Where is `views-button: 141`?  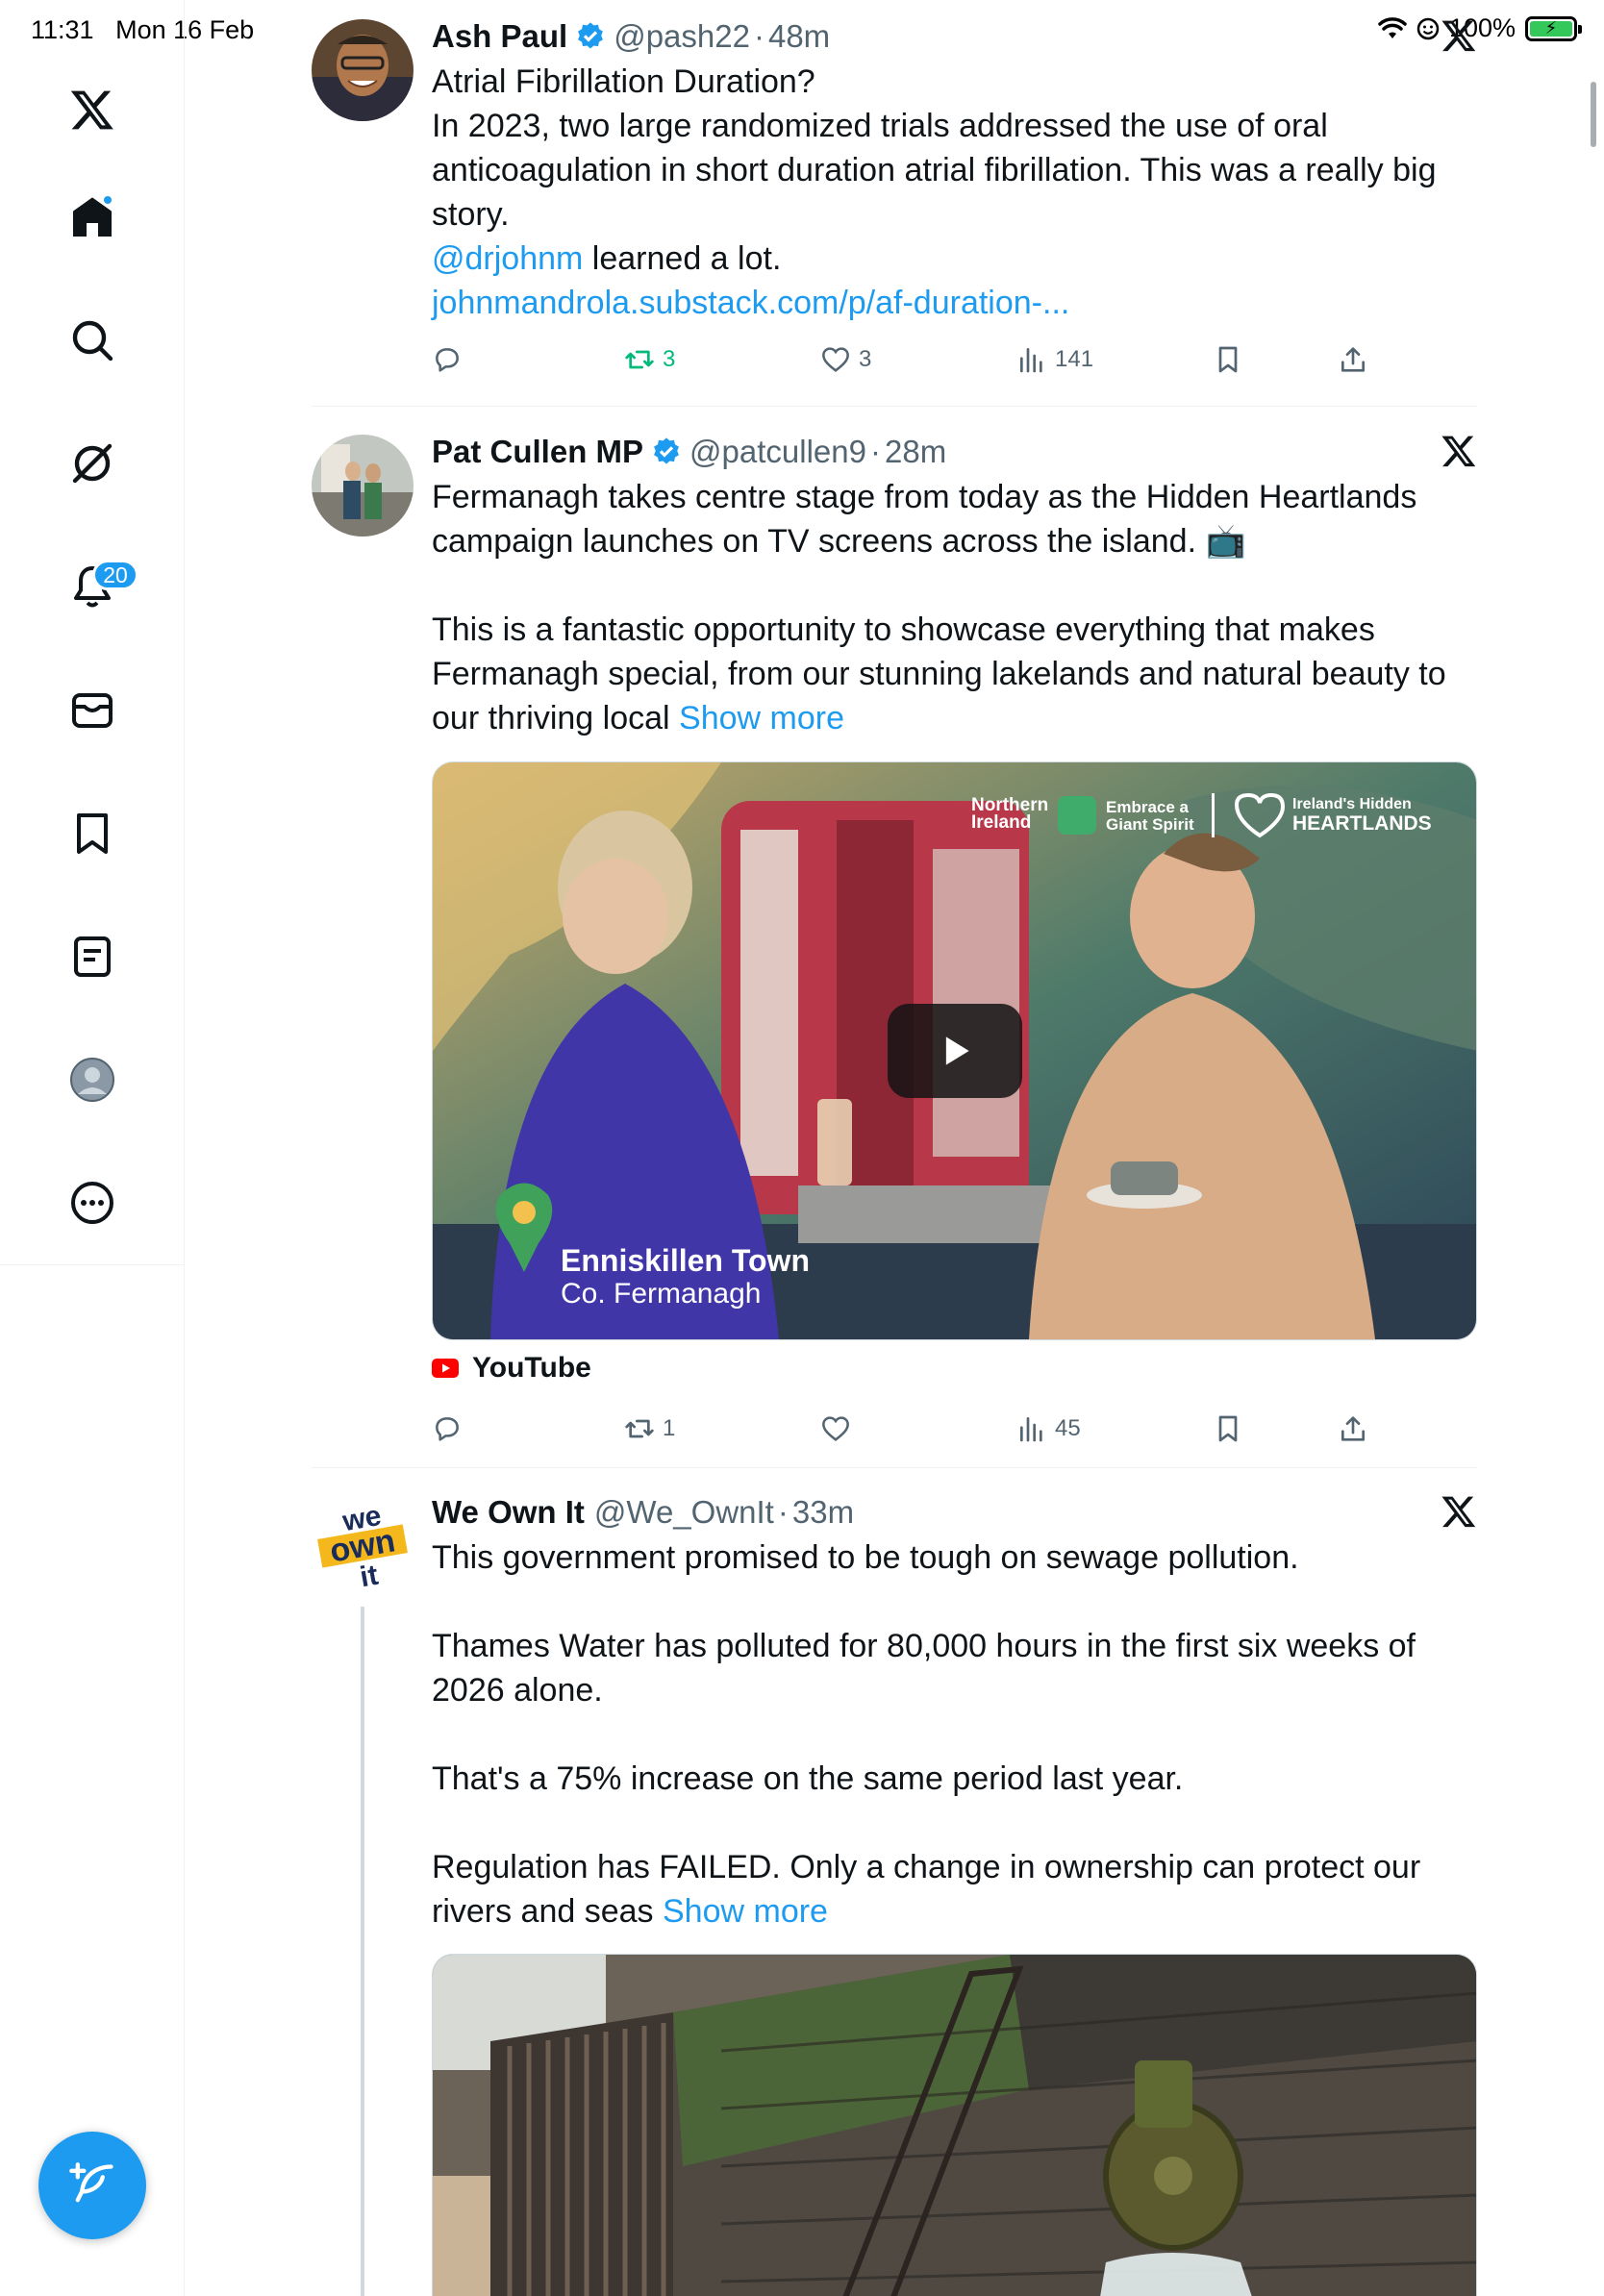
views-button: 141 is located at coordinates (1054, 359).